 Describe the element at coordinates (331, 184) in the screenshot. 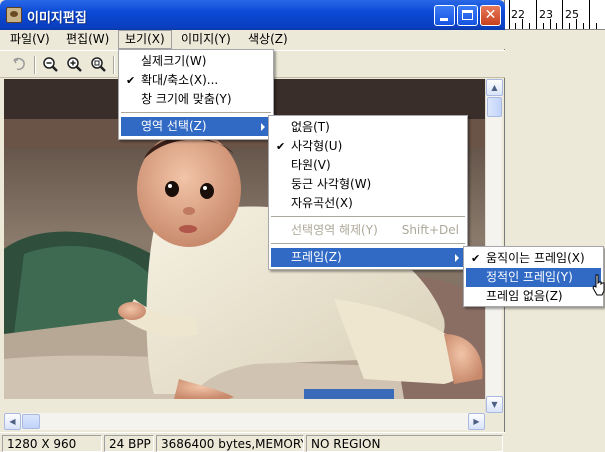

I see `menu-item-label: 둥근 사각형(W)` at that location.